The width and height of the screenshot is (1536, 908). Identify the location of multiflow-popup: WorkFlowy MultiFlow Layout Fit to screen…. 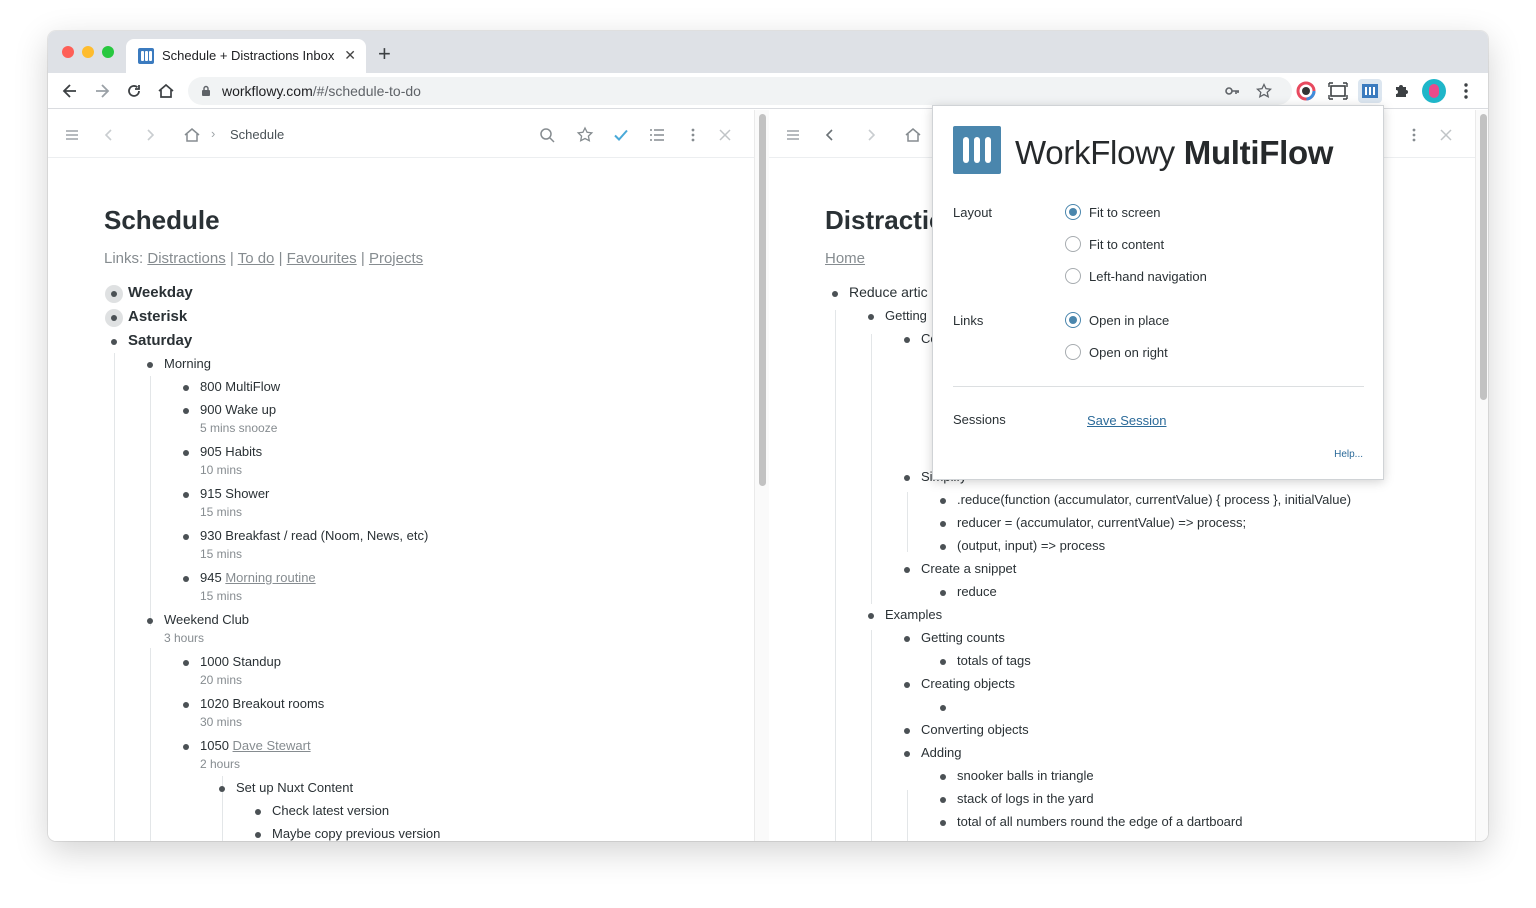
(1158, 292).